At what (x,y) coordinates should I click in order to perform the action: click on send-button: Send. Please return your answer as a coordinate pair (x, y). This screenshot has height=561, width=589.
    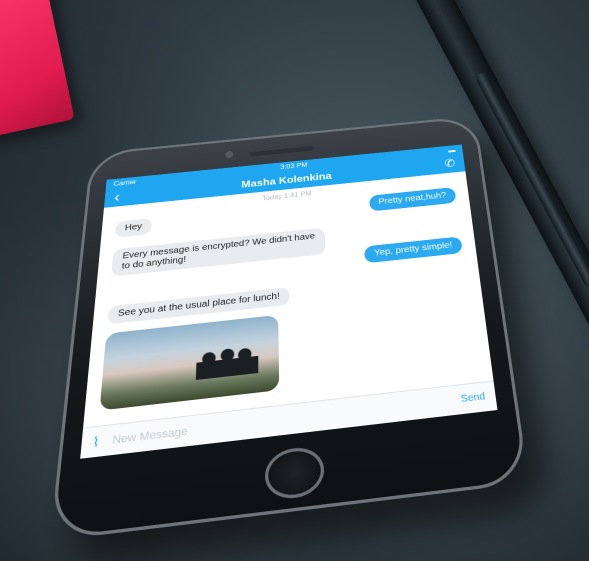
    Looking at the image, I should click on (473, 398).